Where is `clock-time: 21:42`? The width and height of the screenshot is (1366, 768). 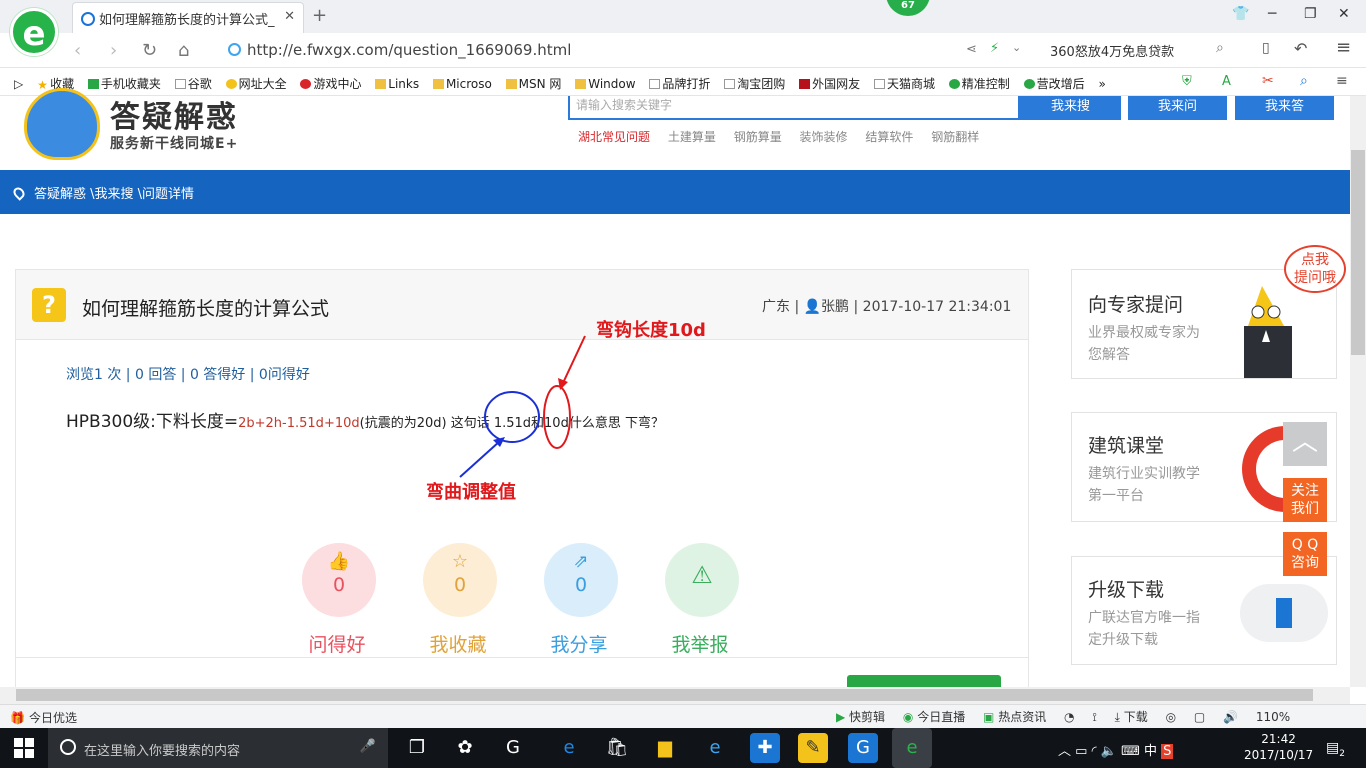
clock-time: 21:42 is located at coordinates (1278, 739).